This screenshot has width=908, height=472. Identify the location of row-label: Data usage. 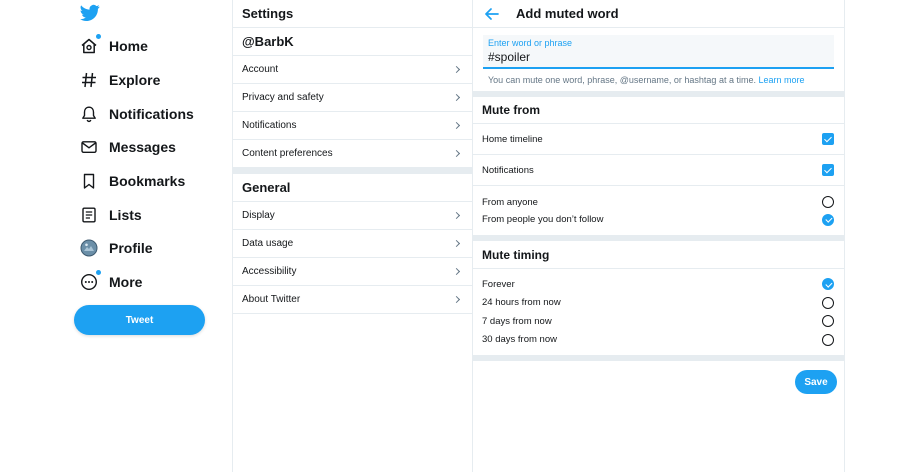
(268, 243).